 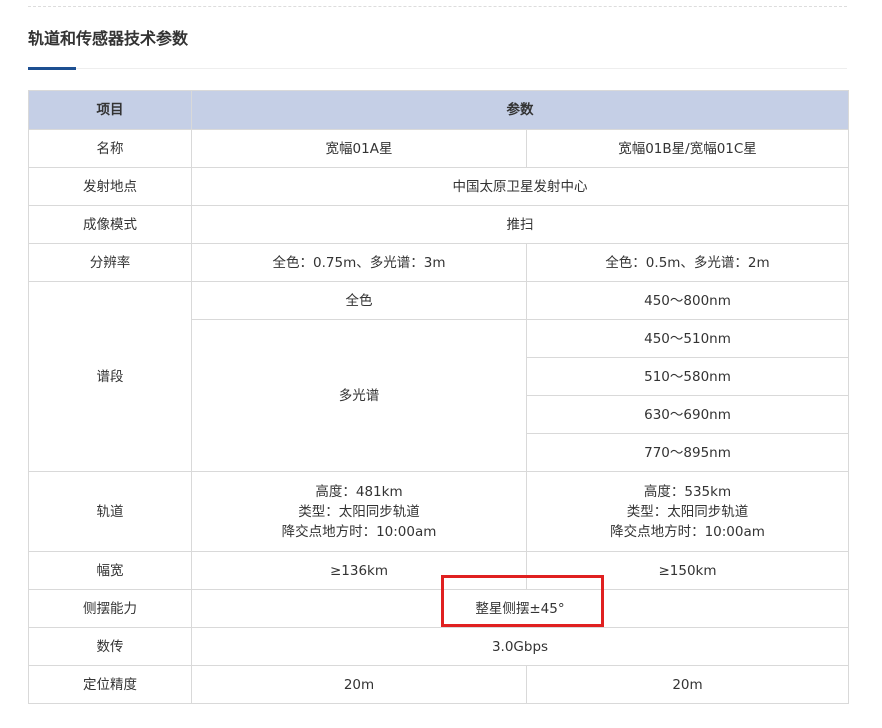 What do you see at coordinates (522, 601) in the screenshot?
I see `highlight-box` at bounding box center [522, 601].